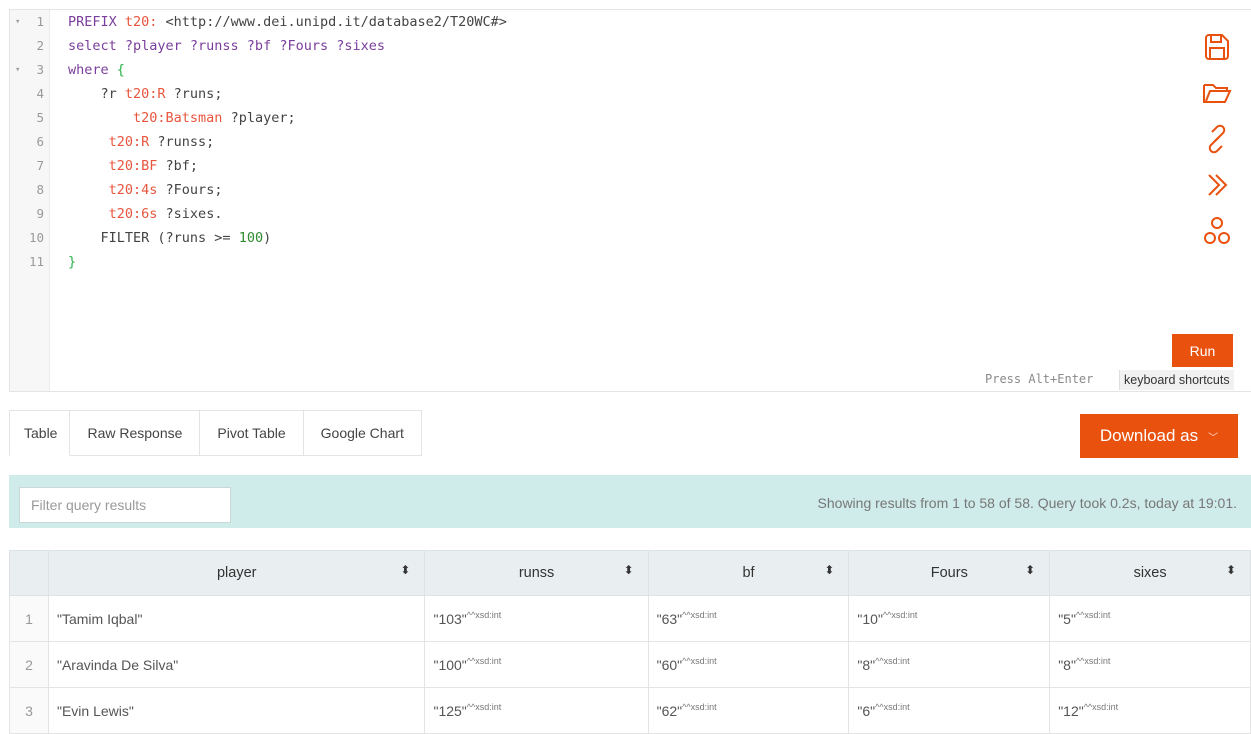  What do you see at coordinates (40, 165) in the screenshot?
I see `line-number: 7` at bounding box center [40, 165].